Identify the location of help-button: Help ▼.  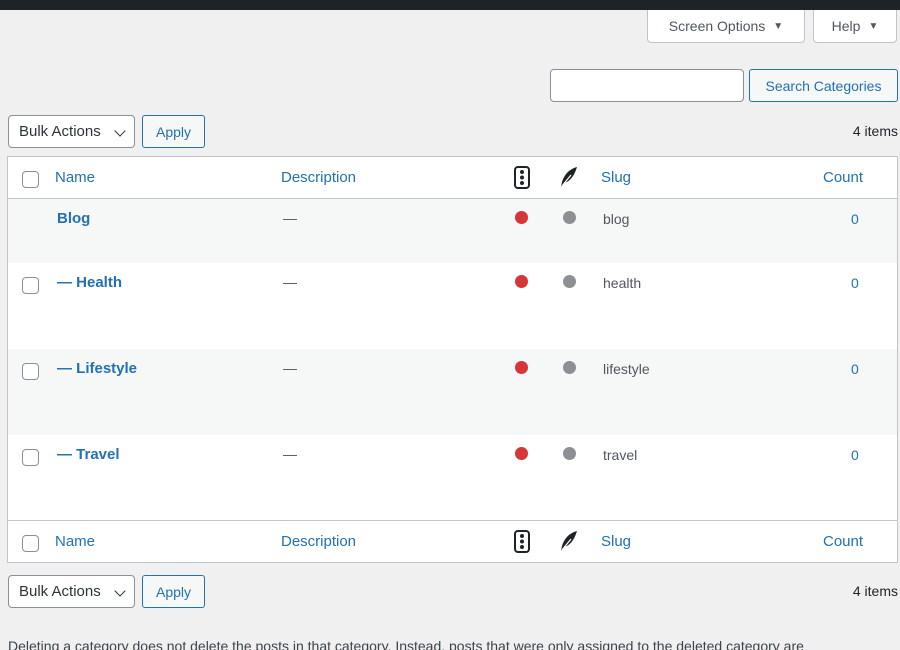
(855, 26).